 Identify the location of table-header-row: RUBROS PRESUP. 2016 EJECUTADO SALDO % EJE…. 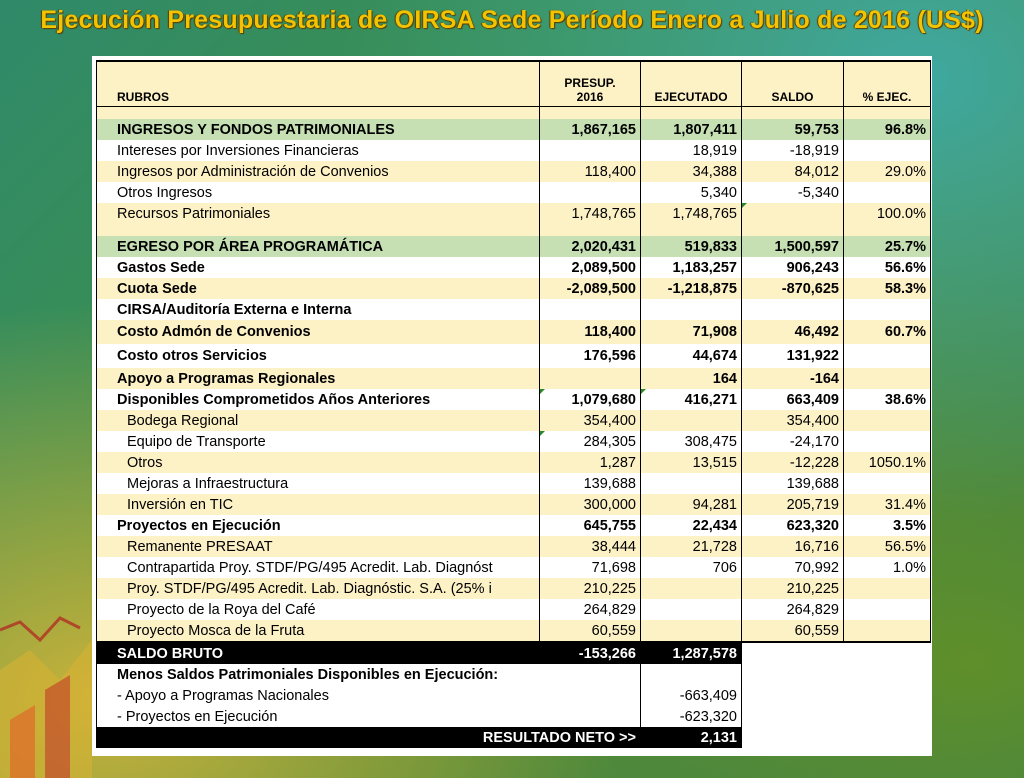
(513, 83).